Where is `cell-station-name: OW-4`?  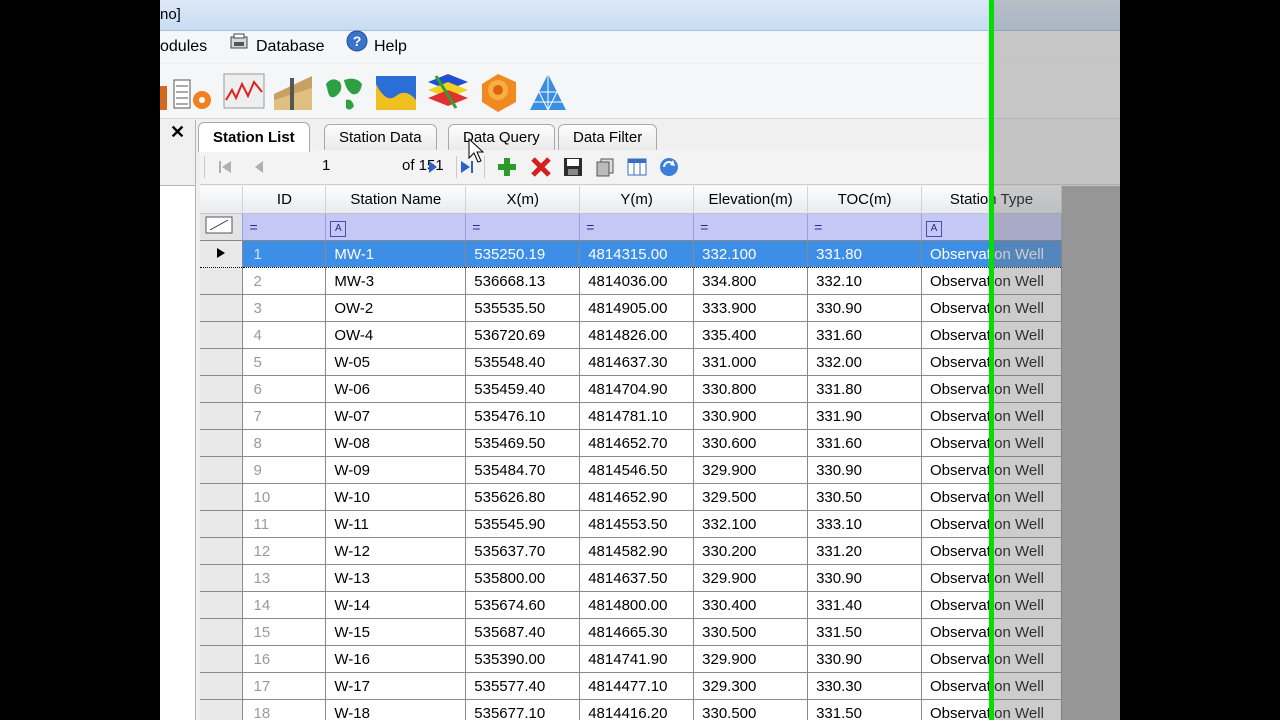 cell-station-name: OW-4 is located at coordinates (396, 335).